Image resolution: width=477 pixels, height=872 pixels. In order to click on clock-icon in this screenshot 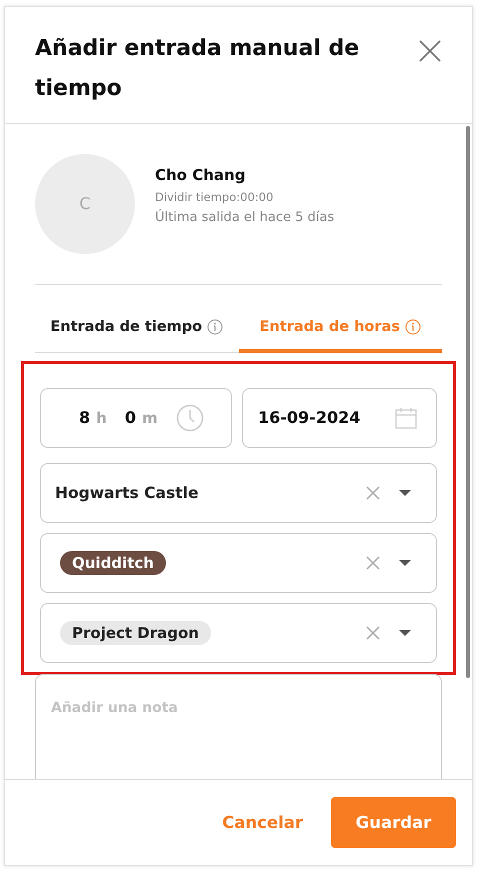, I will do `click(190, 418)`.